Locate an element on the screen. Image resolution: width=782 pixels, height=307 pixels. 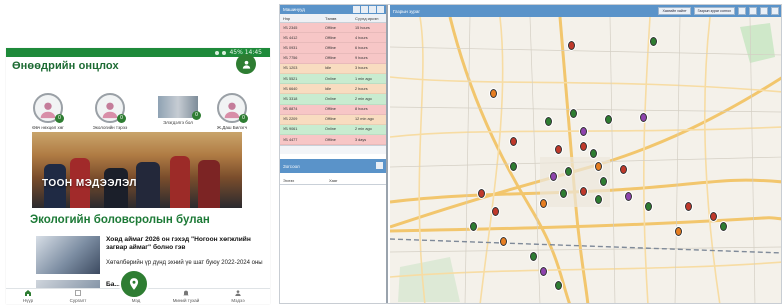
news-banner: ТООН МЭДЭЭЛЭЛ is located at coordinates (137, 170).